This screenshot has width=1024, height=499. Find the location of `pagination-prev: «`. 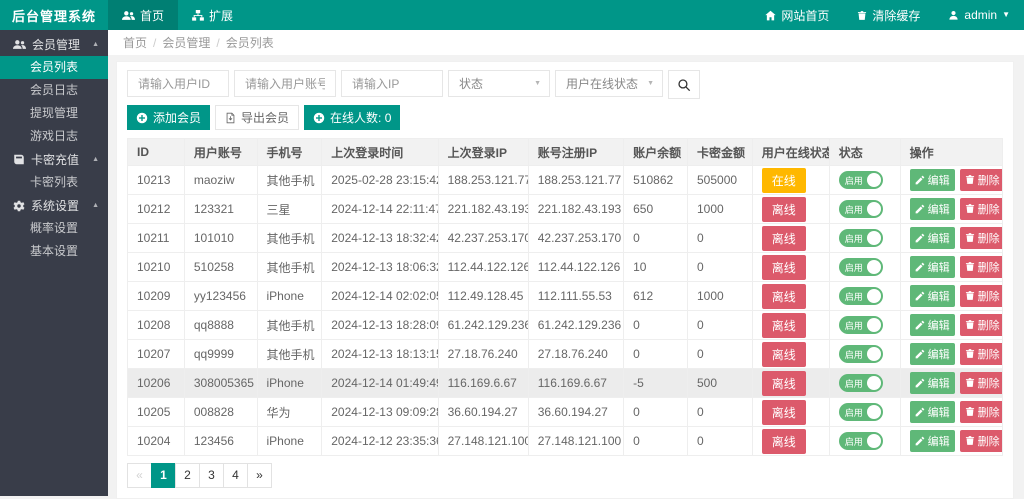

pagination-prev: « is located at coordinates (139, 475).